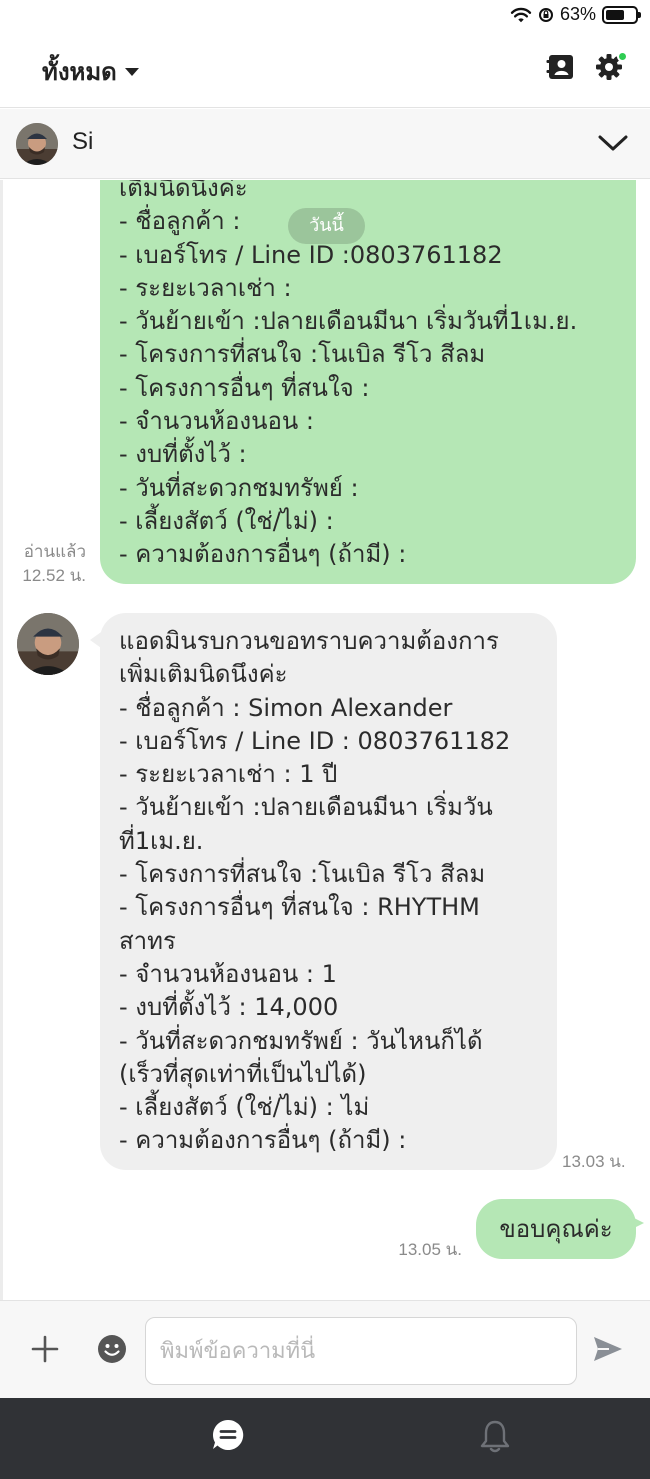 The image size is (650, 1479). Describe the element at coordinates (79, 72) in the screenshot. I see `filter-label: ทั้งหมด` at that location.